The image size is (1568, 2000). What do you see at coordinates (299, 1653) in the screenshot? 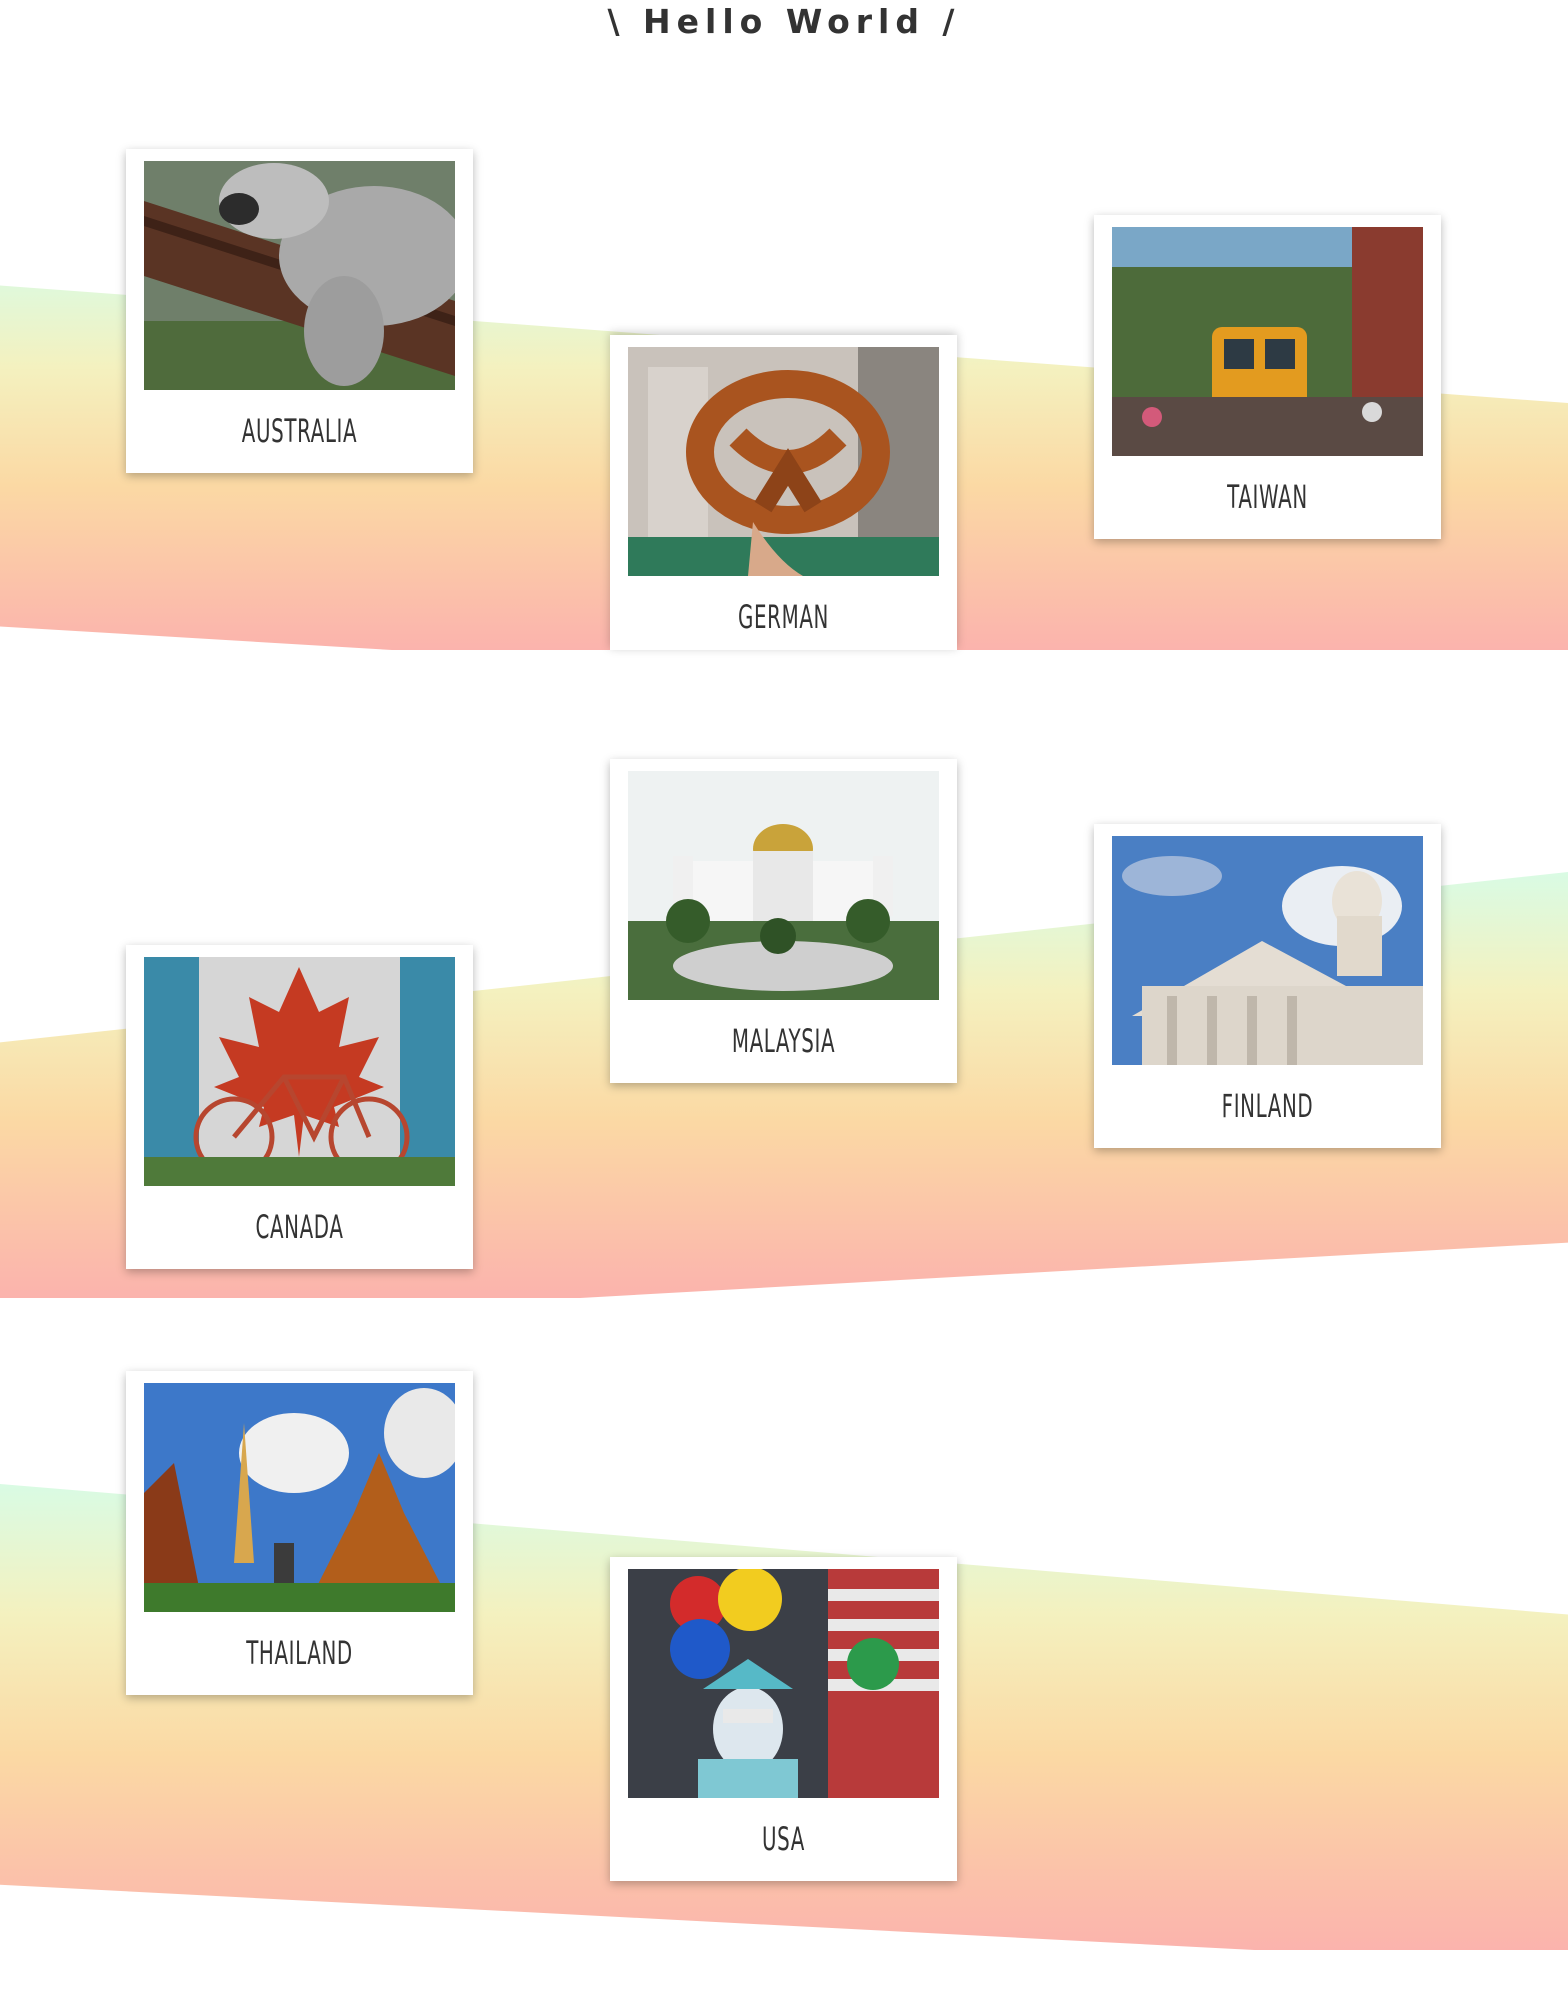
I see `card-label: THAILAND` at bounding box center [299, 1653].